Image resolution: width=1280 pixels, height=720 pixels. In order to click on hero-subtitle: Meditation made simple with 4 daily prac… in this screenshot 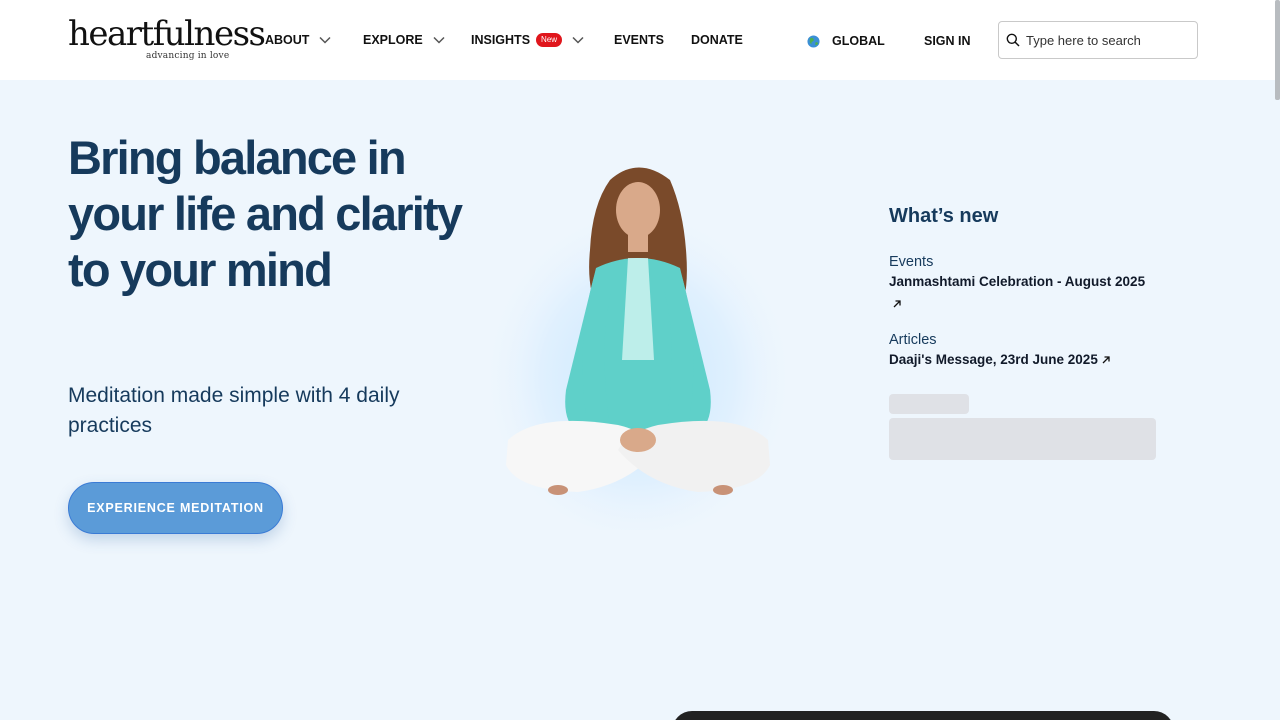, I will do `click(234, 410)`.